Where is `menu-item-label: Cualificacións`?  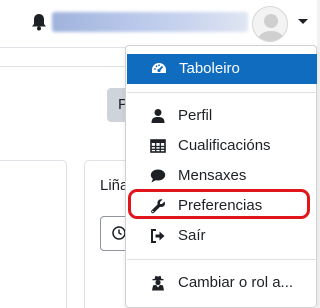 menu-item-label: Cualificacións is located at coordinates (224, 145).